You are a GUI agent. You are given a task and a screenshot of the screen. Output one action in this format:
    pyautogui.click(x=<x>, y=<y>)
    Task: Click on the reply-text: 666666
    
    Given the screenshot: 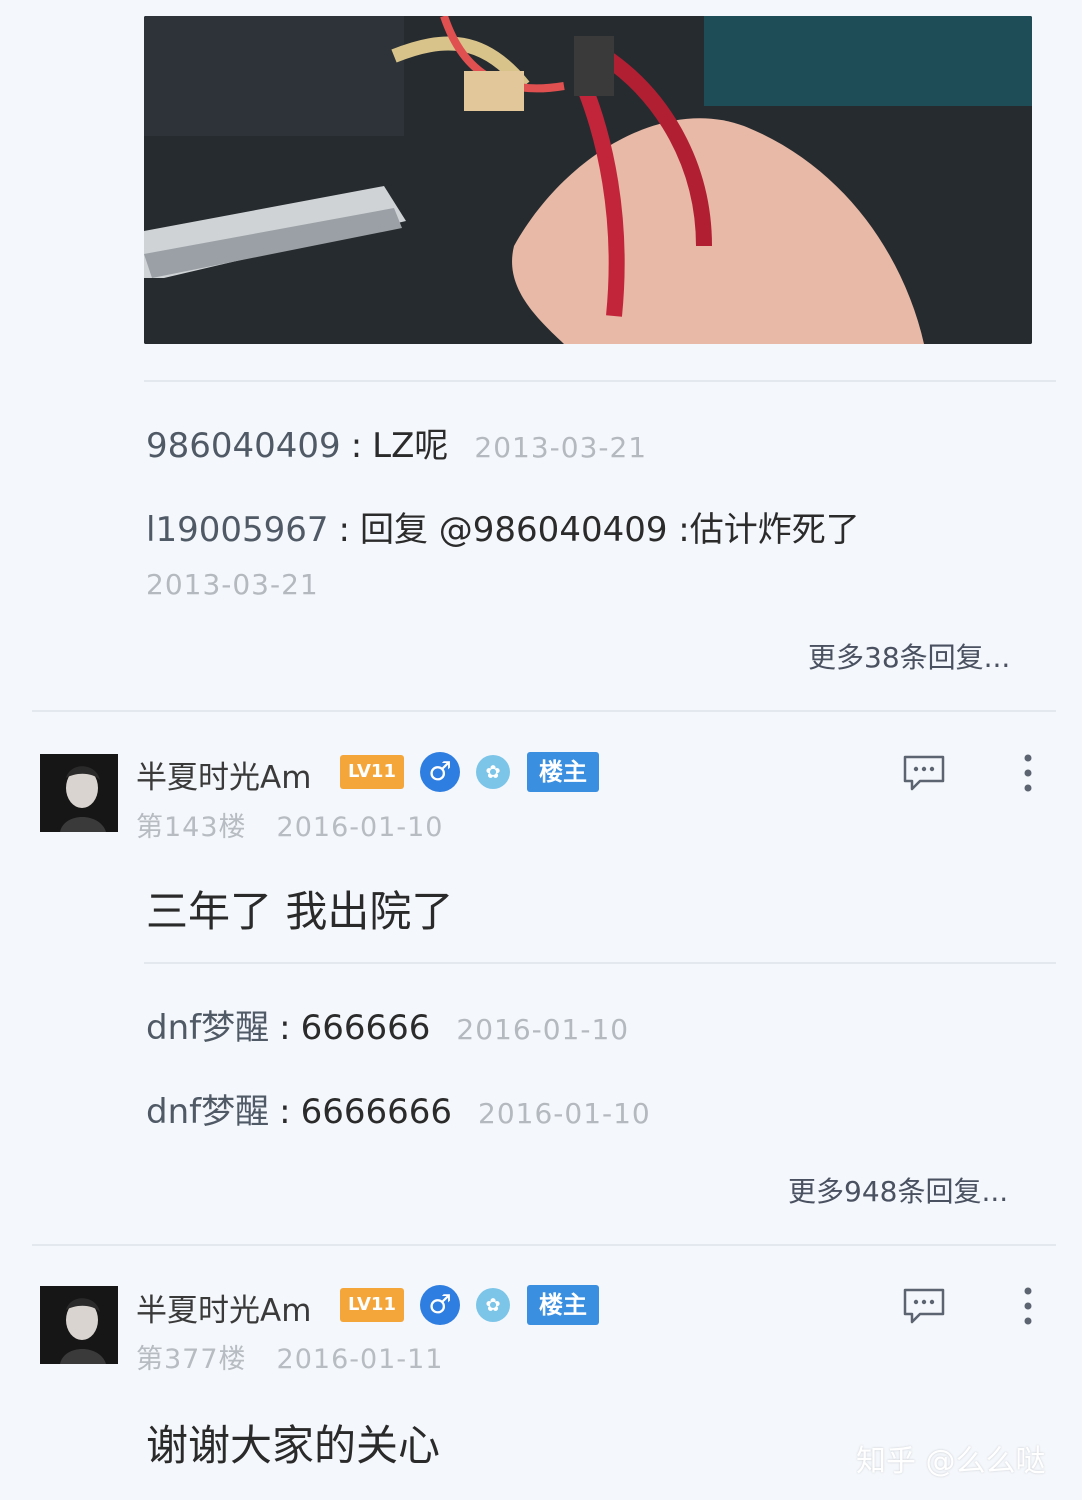 What is the action you would take?
    pyautogui.click(x=365, y=1028)
    